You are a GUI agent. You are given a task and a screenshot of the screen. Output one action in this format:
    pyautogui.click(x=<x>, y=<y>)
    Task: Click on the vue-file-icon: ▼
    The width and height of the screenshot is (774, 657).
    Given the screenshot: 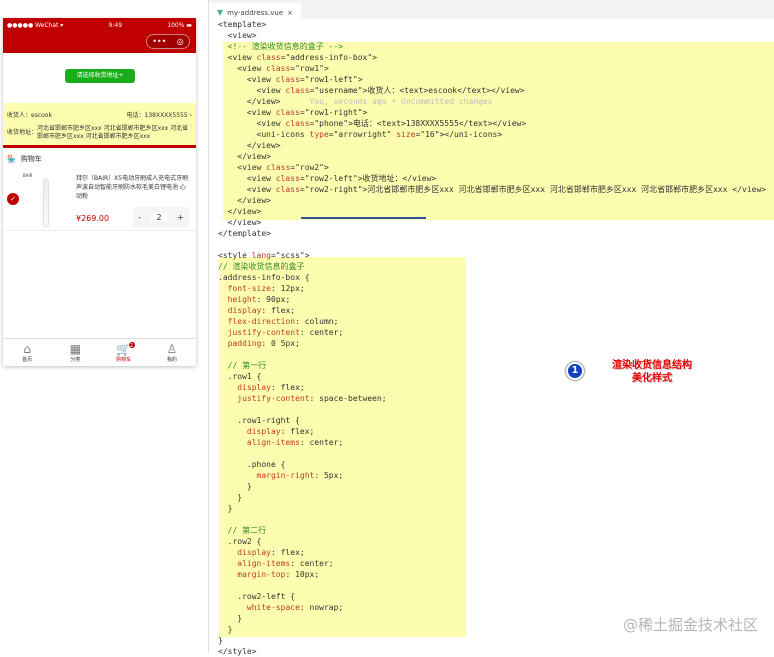 What is the action you would take?
    pyautogui.click(x=220, y=12)
    